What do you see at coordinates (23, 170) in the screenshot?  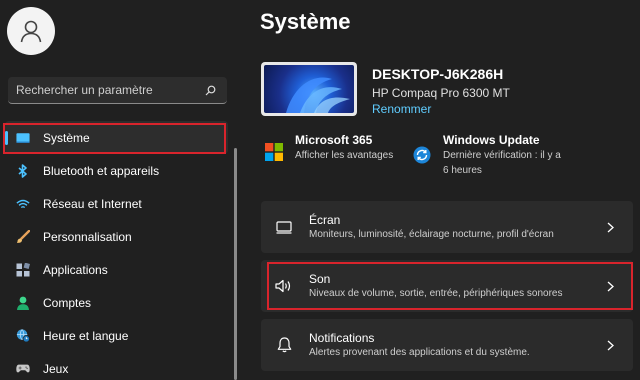 I see `bluetooth-icon` at bounding box center [23, 170].